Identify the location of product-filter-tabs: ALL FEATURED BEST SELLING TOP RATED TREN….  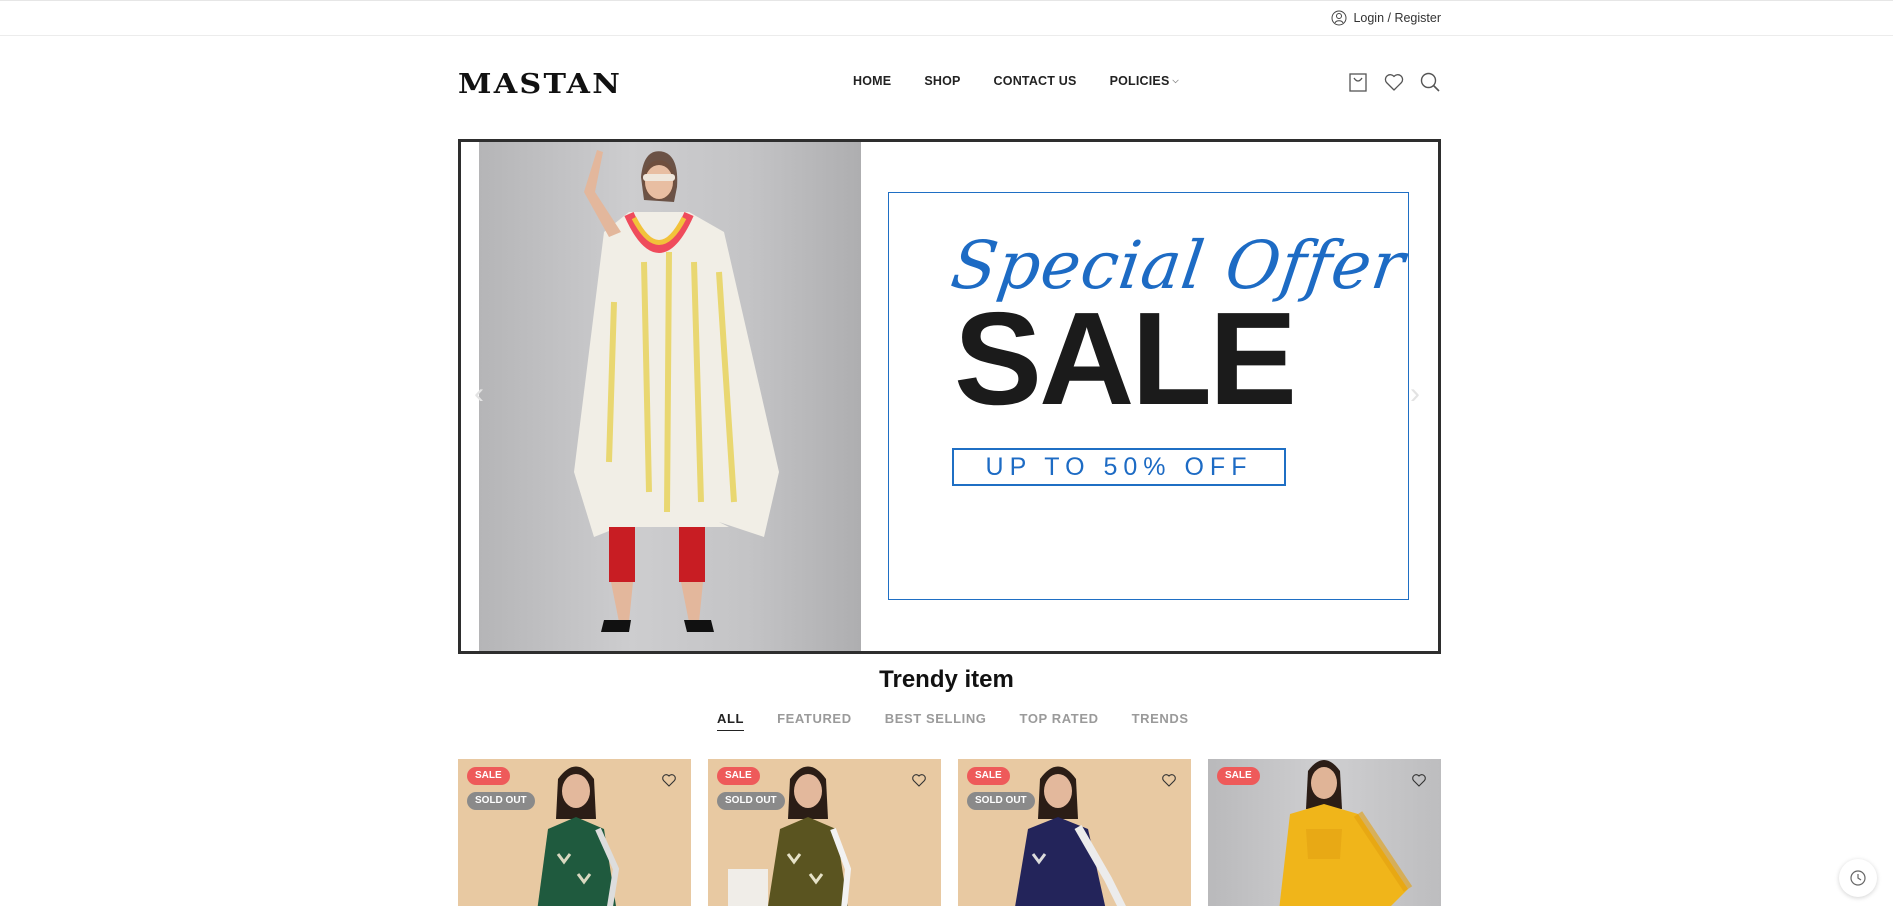
(969, 721).